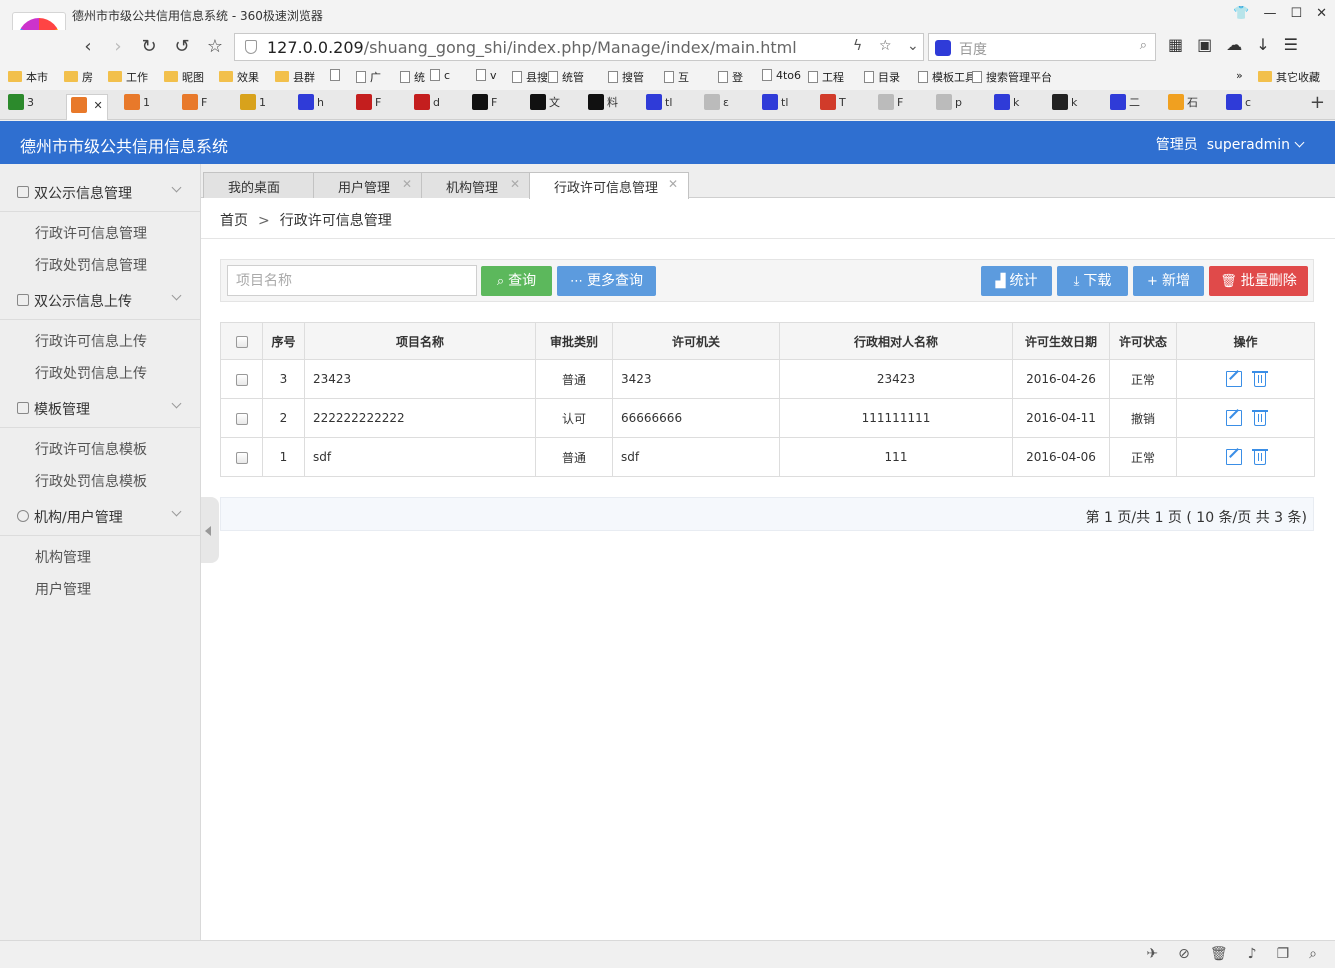 The height and width of the screenshot is (968, 1335). Describe the element at coordinates (1283, 954) in the screenshot. I see `window-icon: ❐` at that location.